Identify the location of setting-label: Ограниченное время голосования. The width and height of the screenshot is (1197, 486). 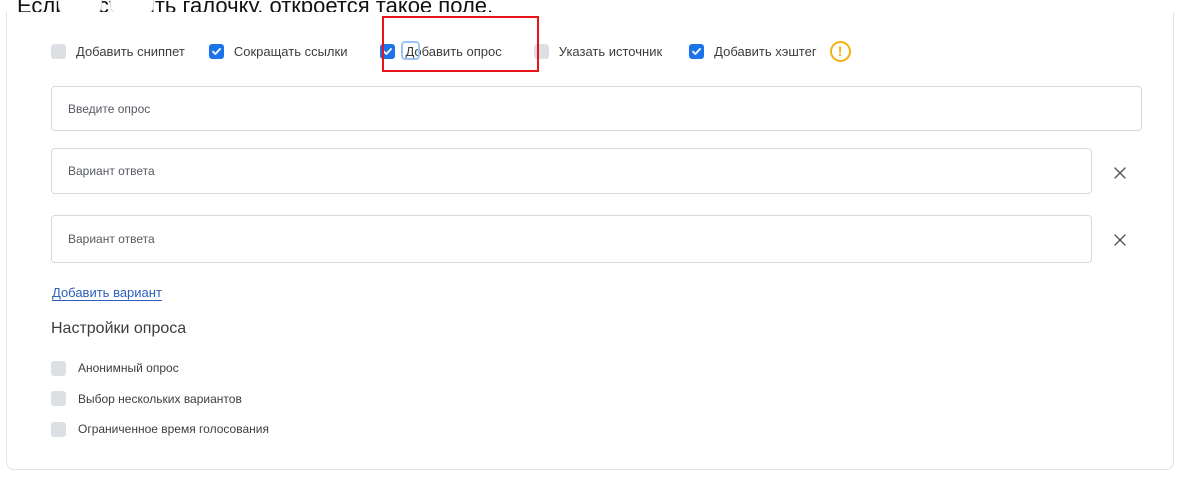
(173, 429).